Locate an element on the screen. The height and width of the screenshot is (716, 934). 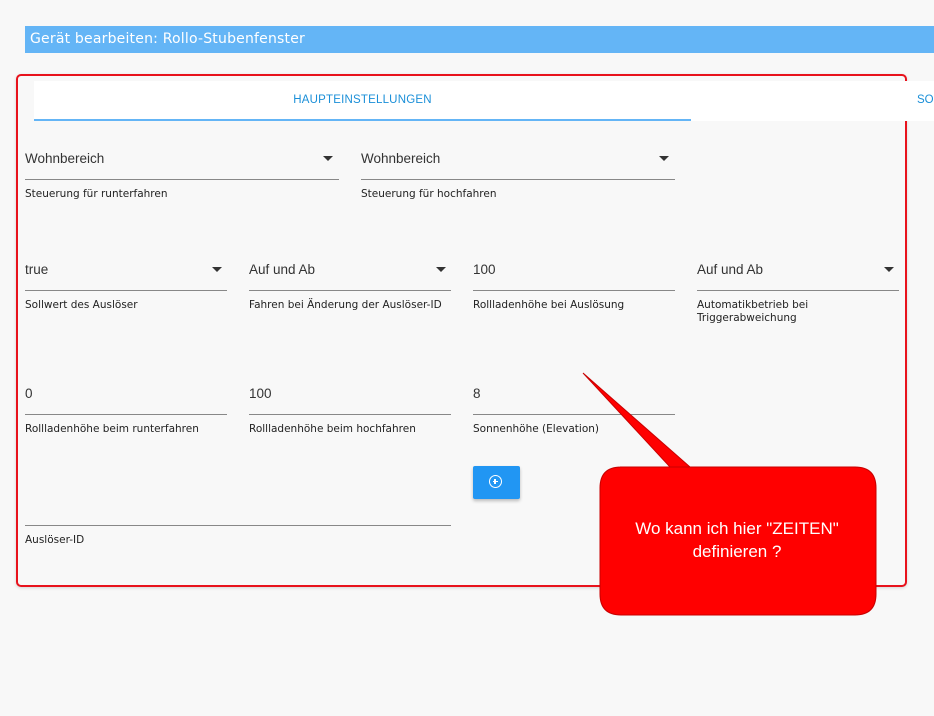
callout-text: Wo kann ich hier "ZEITEN" definieren ? is located at coordinates (737, 540).